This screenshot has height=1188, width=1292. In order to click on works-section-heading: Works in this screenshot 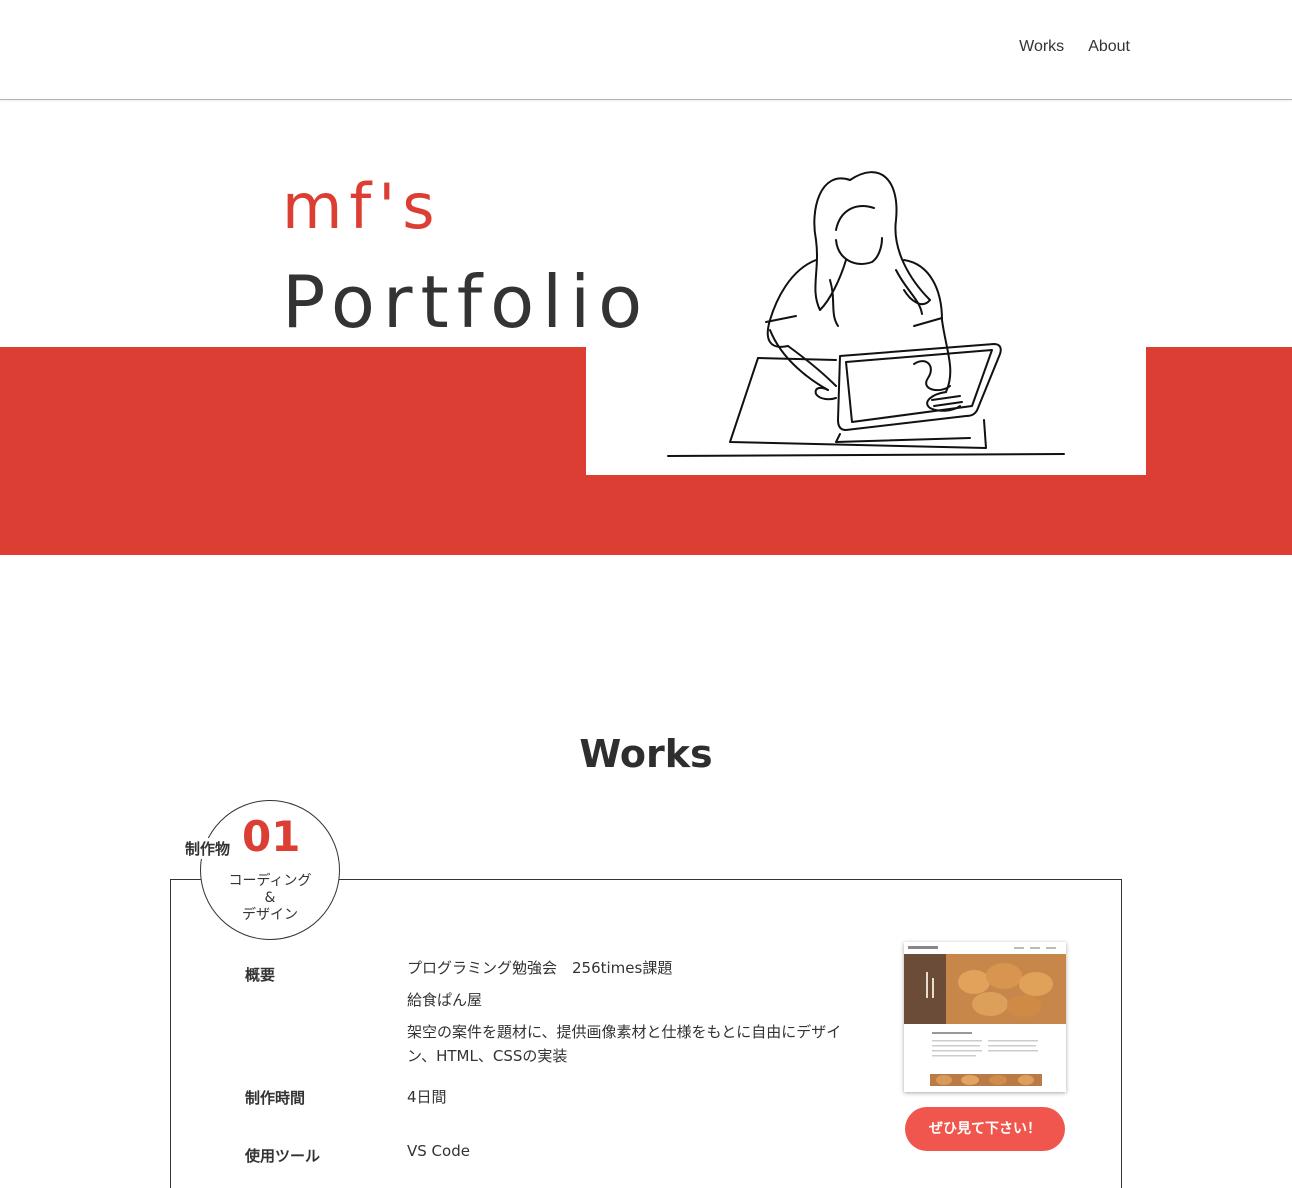, I will do `click(646, 754)`.